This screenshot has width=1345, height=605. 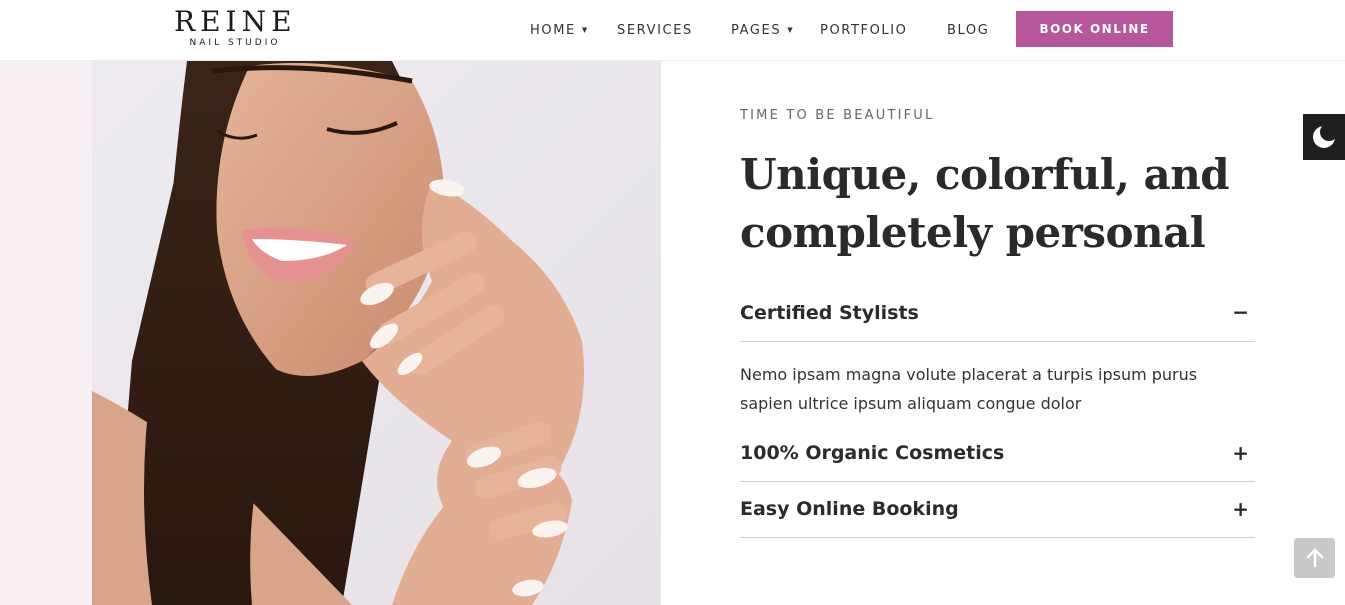 I want to click on nav-item-pages: PAGES ▼, so click(x=762, y=30).